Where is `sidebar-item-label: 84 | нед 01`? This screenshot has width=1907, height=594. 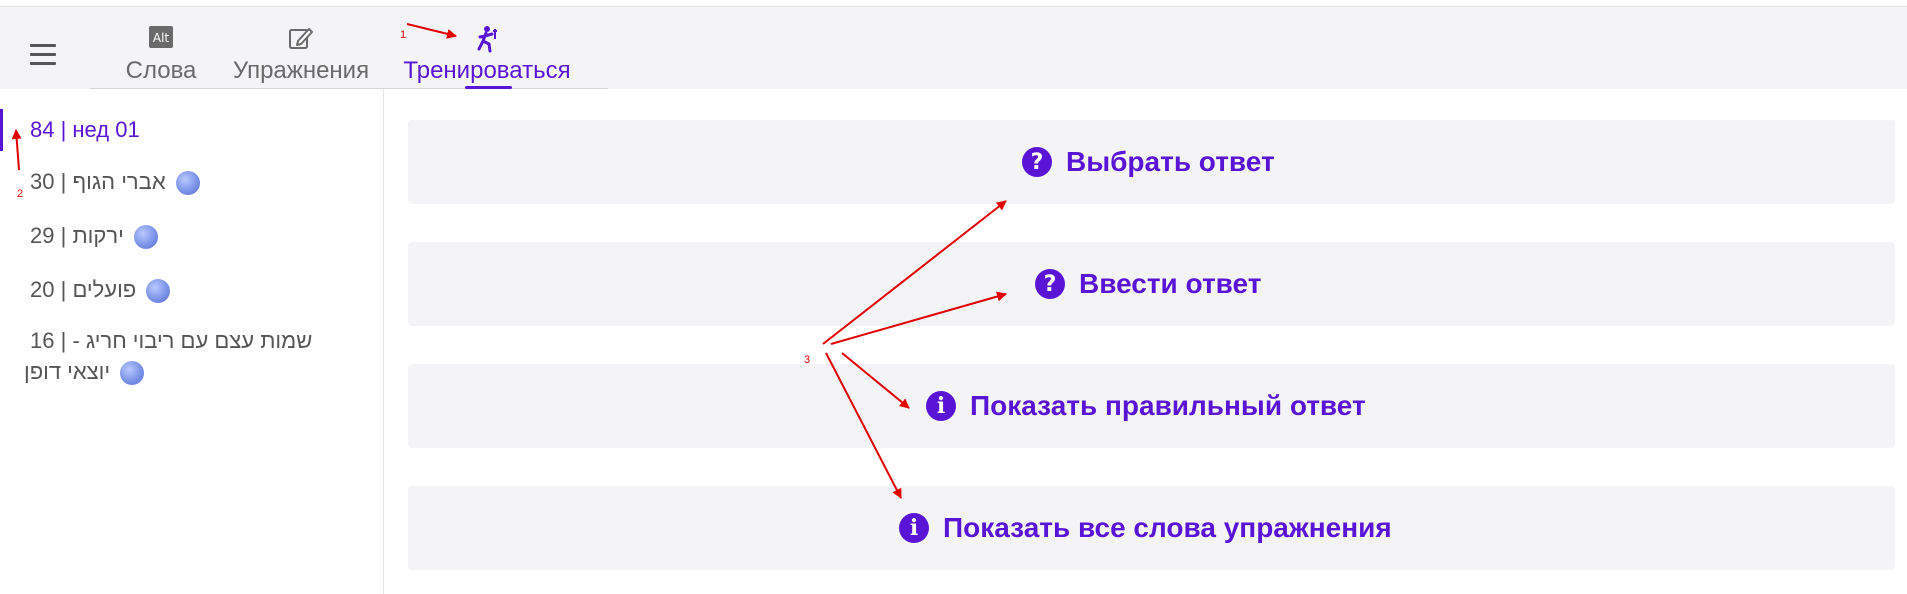 sidebar-item-label: 84 | нед 01 is located at coordinates (85, 129).